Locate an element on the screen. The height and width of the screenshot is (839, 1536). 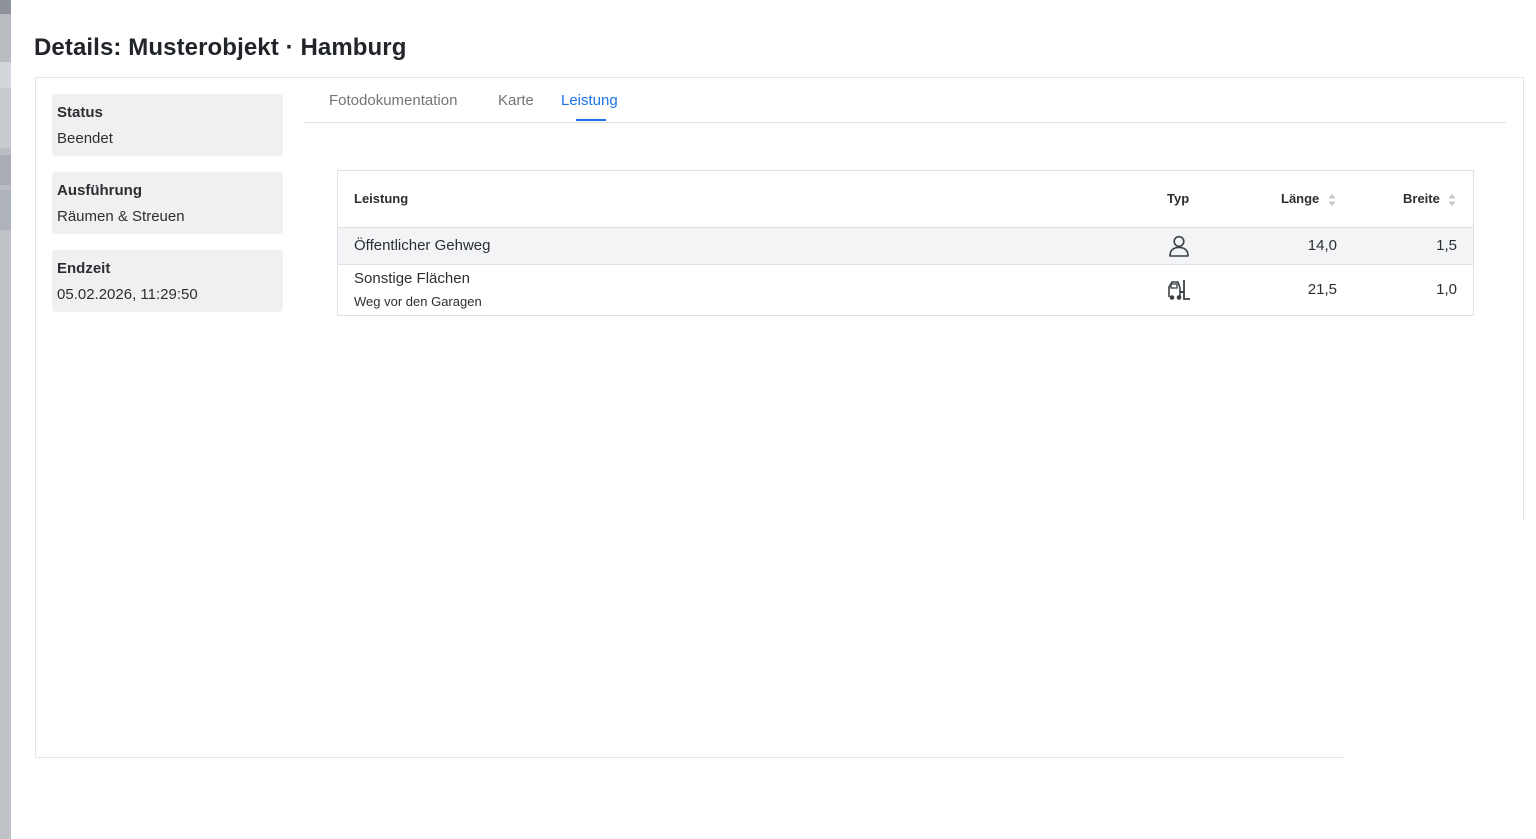
active-tab-indicator is located at coordinates (591, 120).